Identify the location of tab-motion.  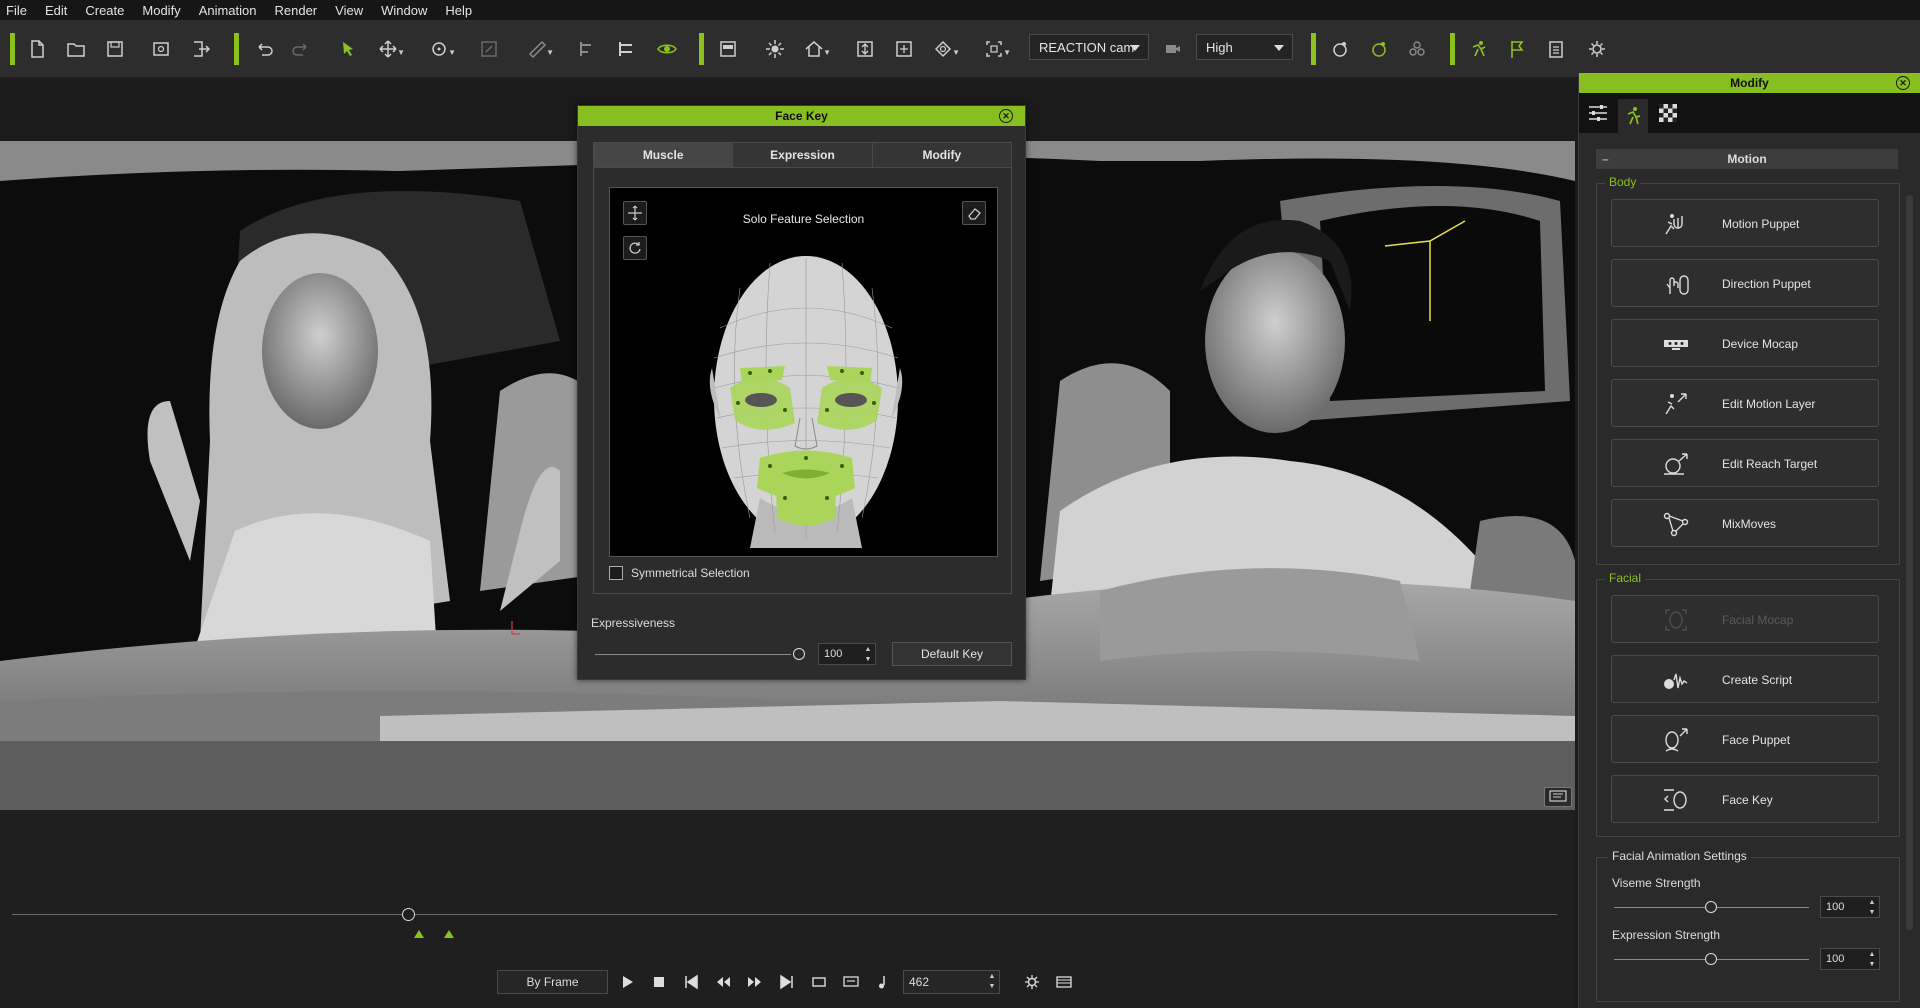
(1633, 116).